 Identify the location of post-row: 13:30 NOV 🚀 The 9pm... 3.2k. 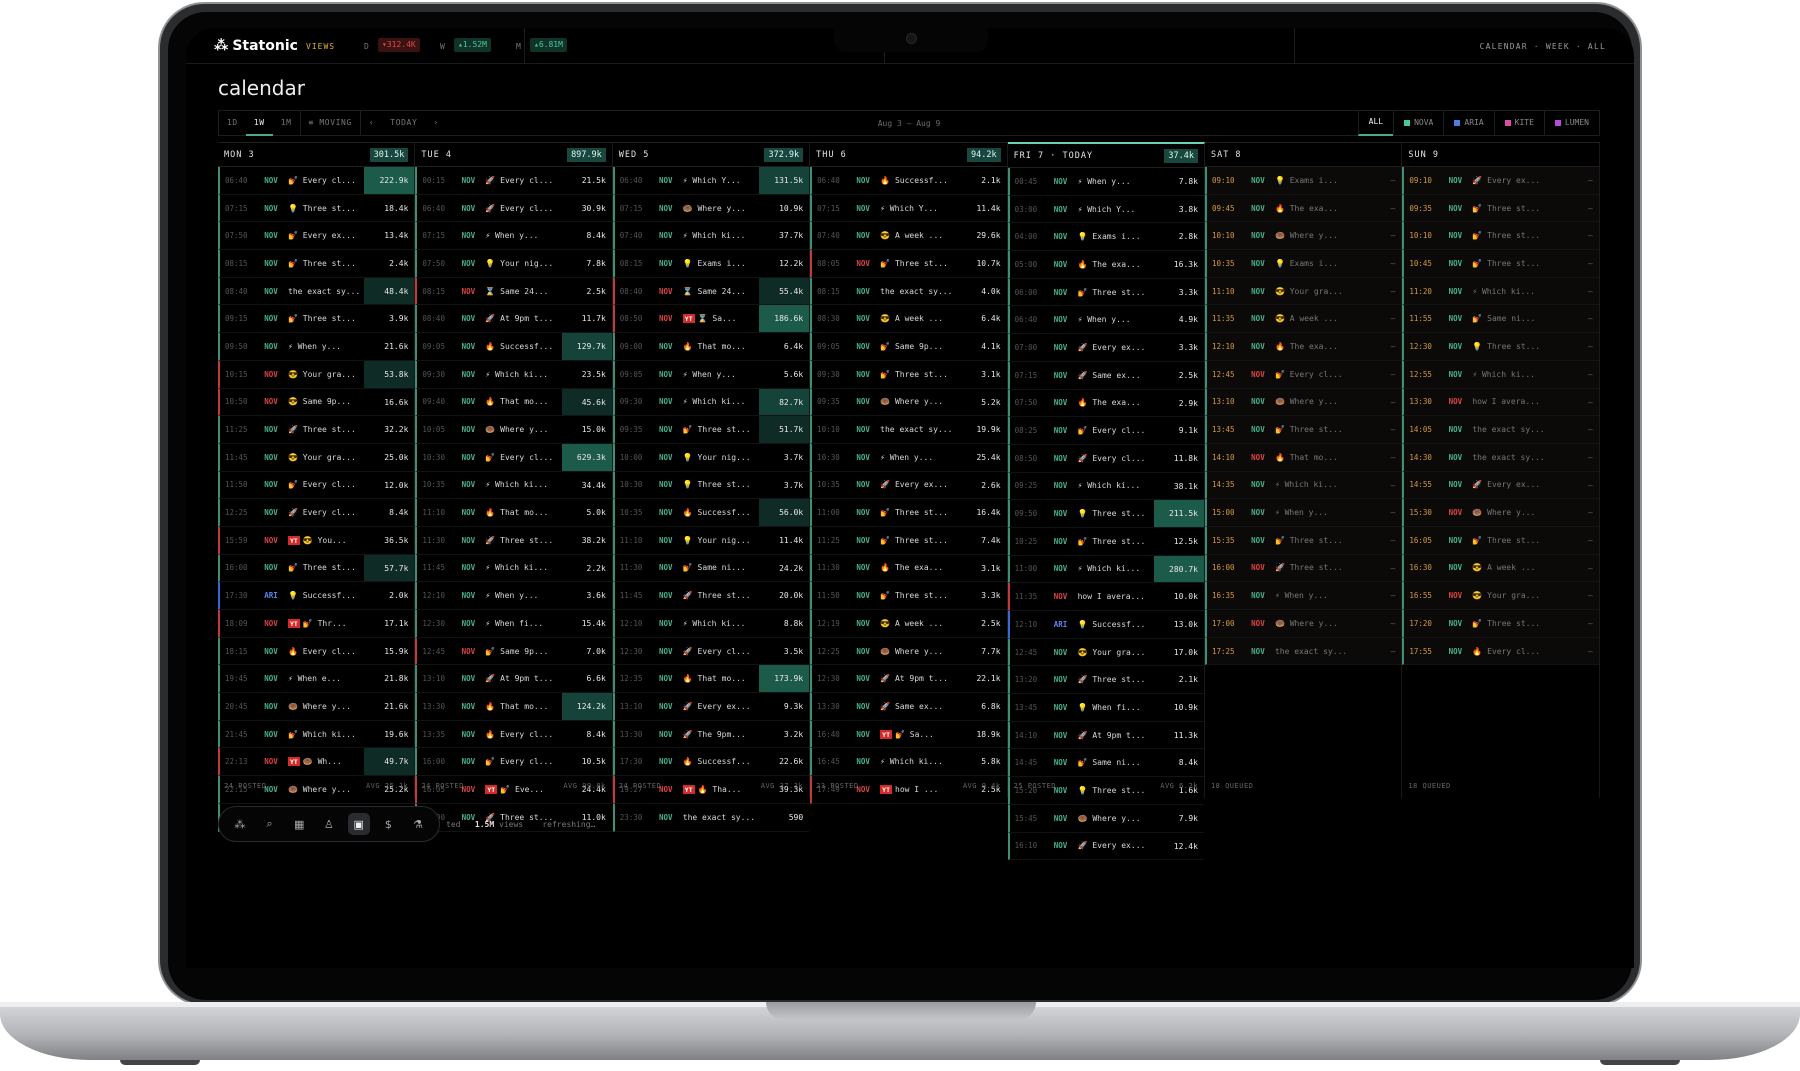
(711, 734).